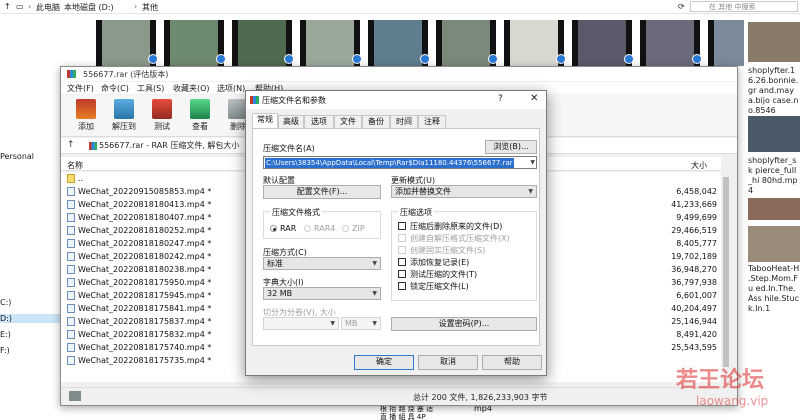 This screenshot has height=420, width=800. What do you see at coordinates (464, 191) in the screenshot?
I see `update-mode-select: 添加并替换文件 ▼` at bounding box center [464, 191].